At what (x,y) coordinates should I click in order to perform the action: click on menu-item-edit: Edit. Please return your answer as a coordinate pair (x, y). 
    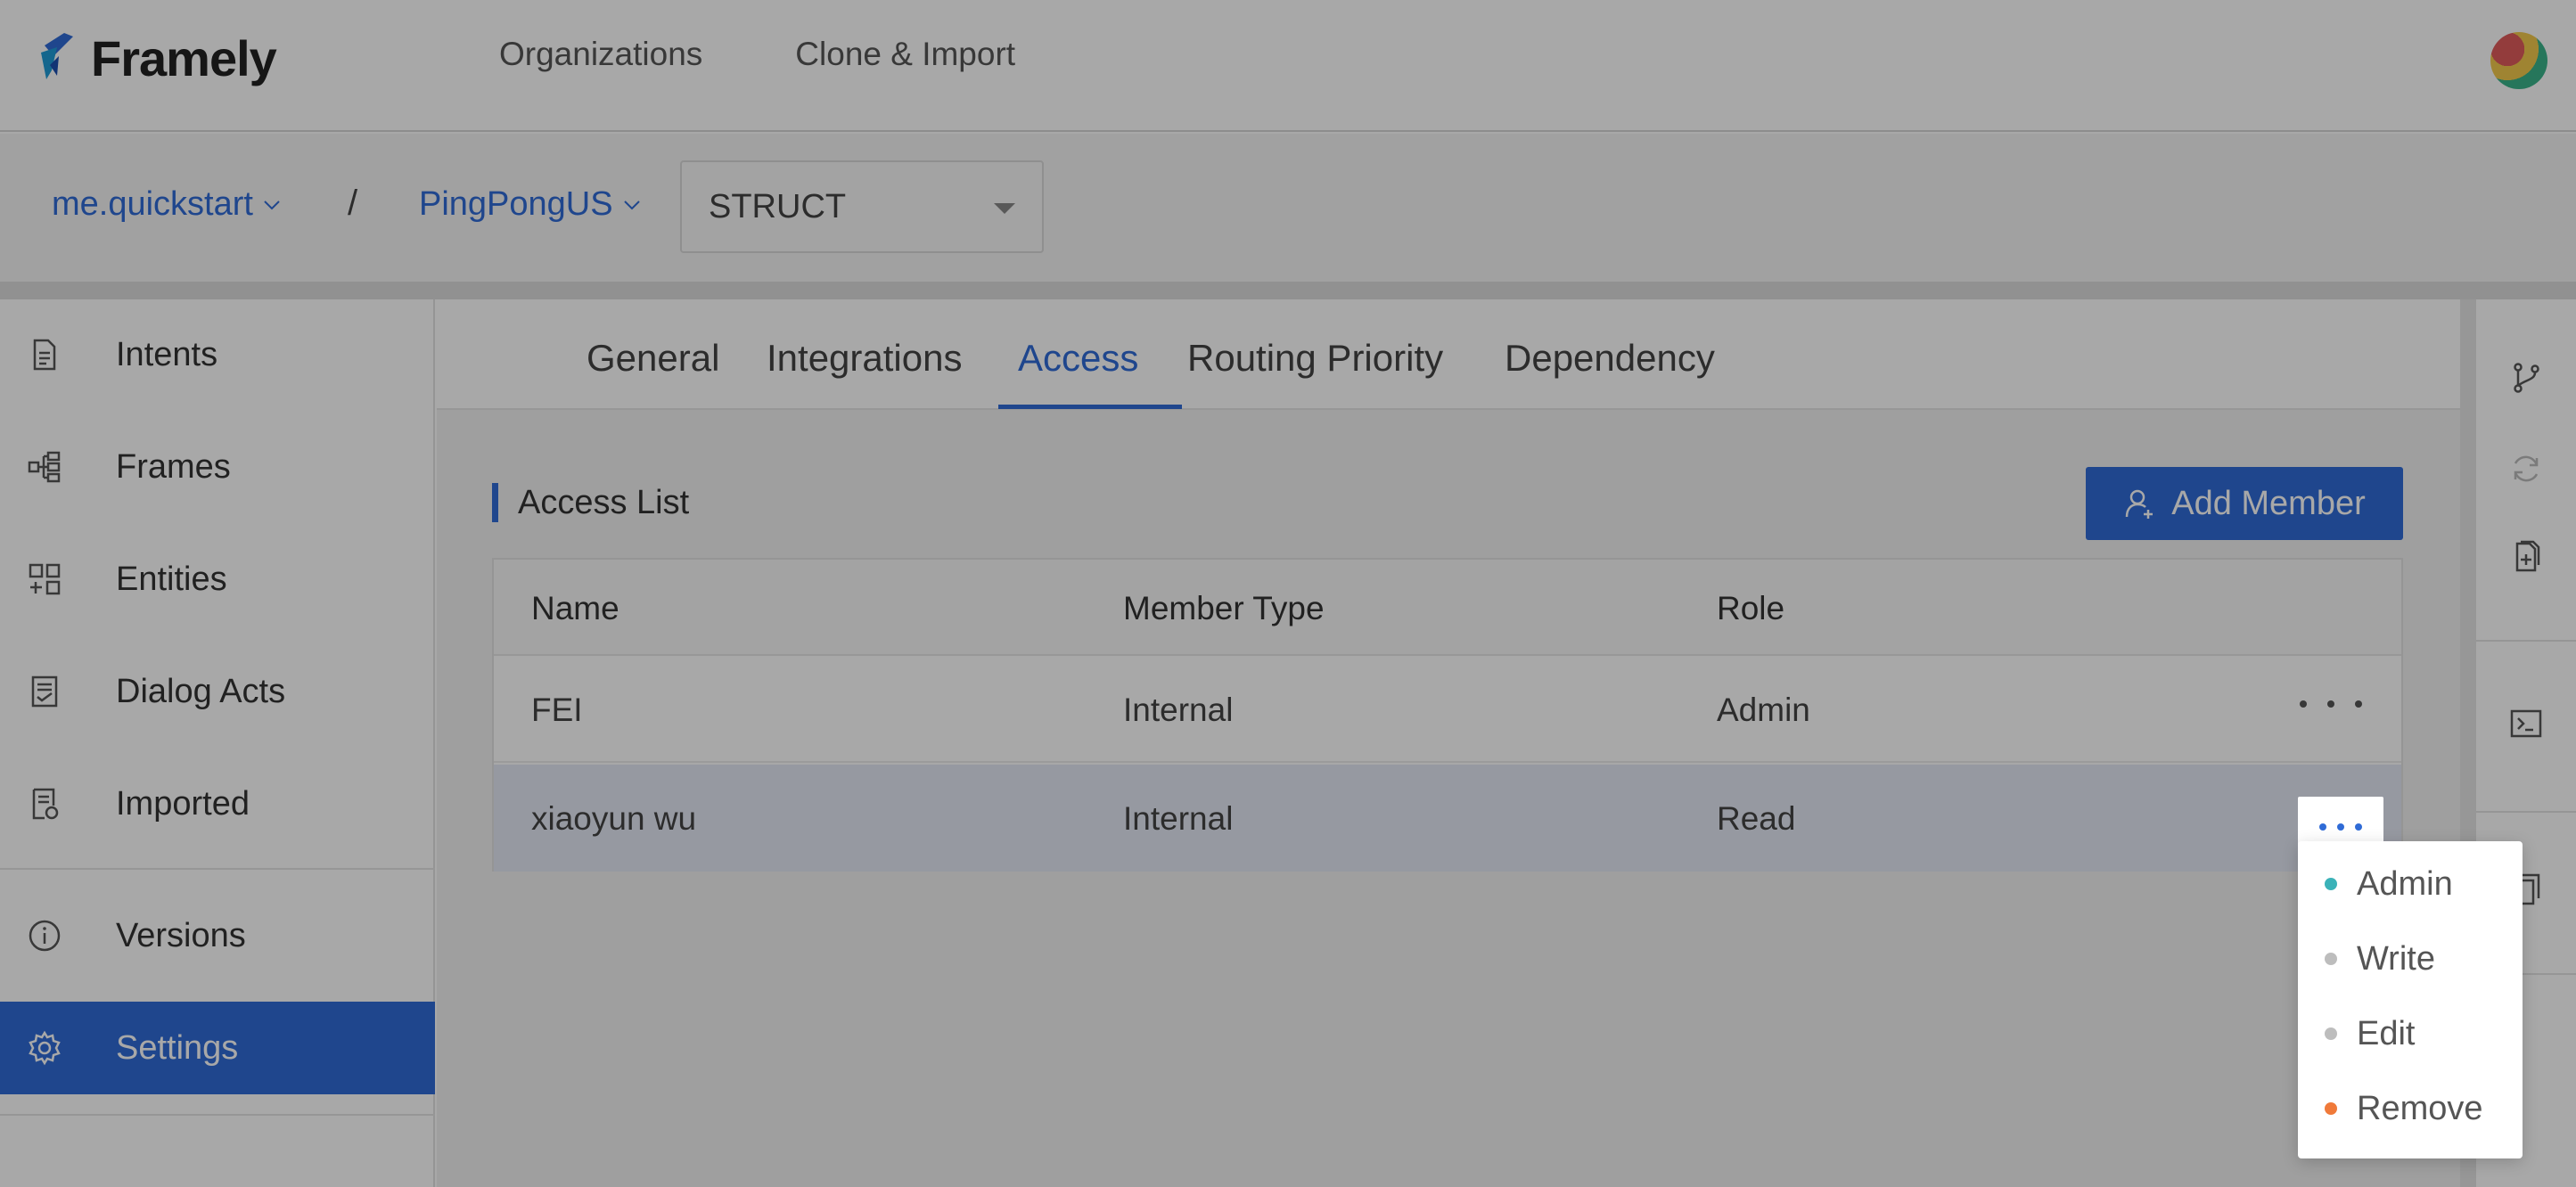
    Looking at the image, I should click on (2410, 1033).